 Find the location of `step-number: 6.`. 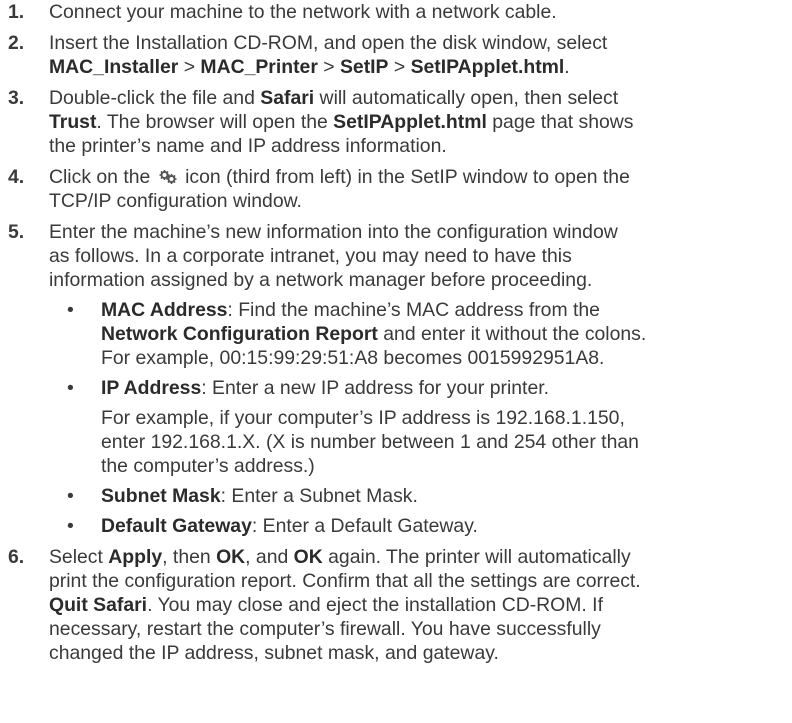

step-number: 6. is located at coordinates (16, 557).